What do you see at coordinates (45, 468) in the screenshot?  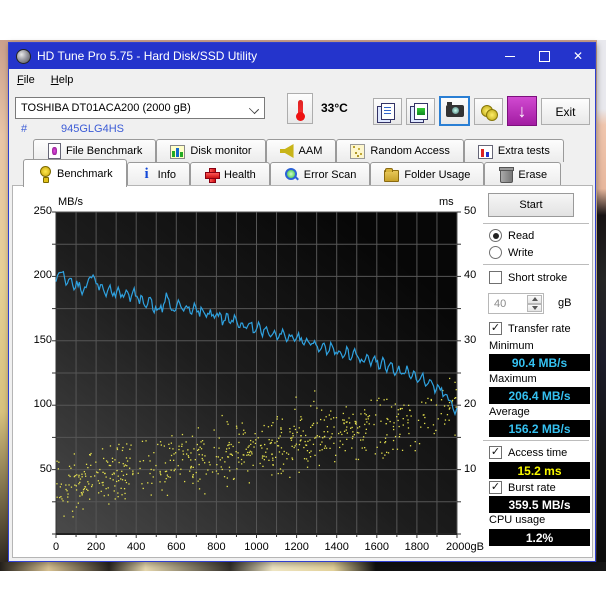 I see `left-axis-tick: 50` at bounding box center [45, 468].